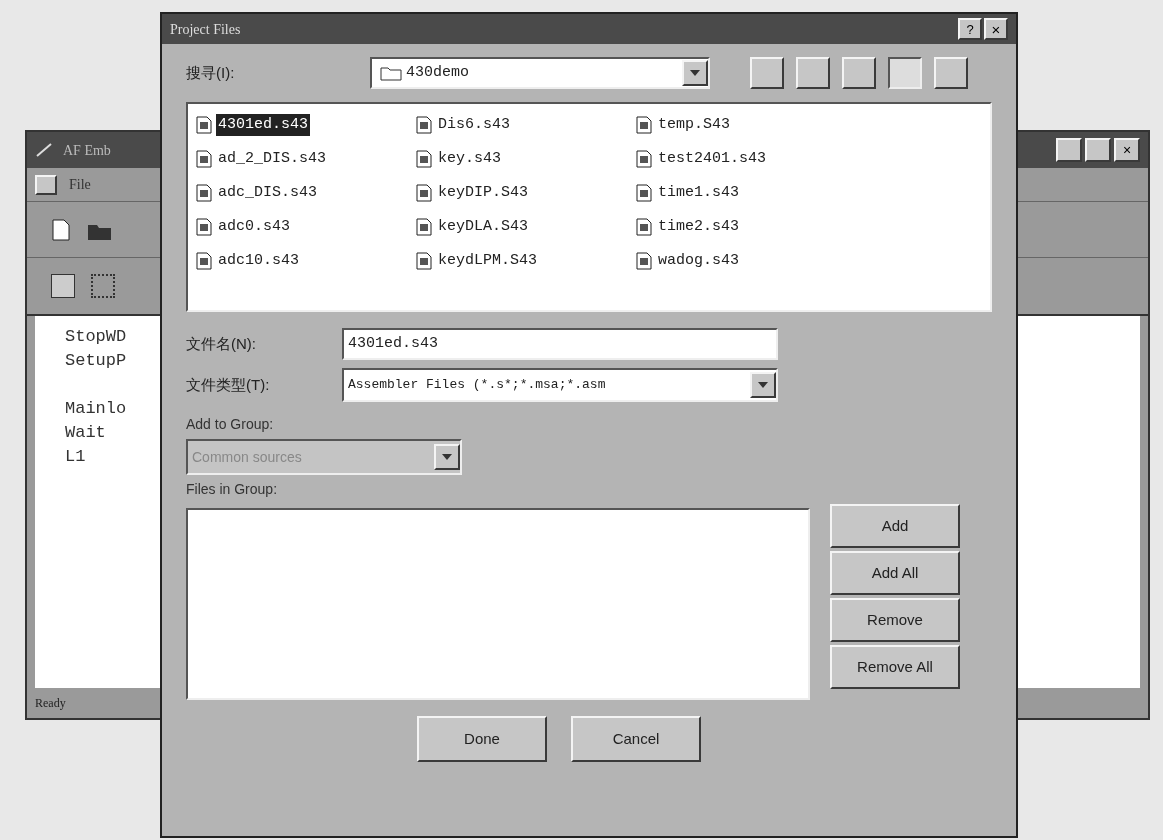 This screenshot has height=840, width=1163. Describe the element at coordinates (221, 343) in the screenshot. I see `field-label: 文件名(N):` at that location.